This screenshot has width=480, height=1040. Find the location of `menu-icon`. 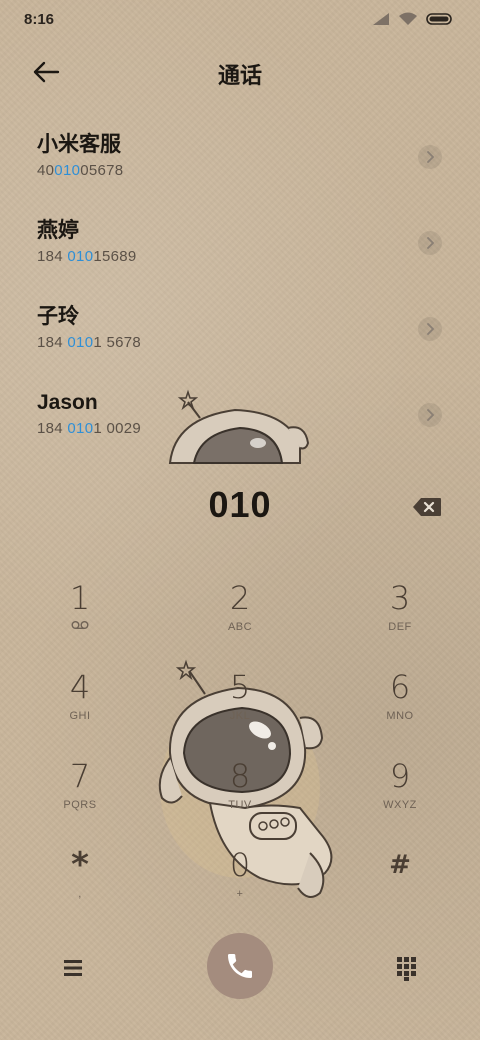

menu-icon is located at coordinates (73, 968).